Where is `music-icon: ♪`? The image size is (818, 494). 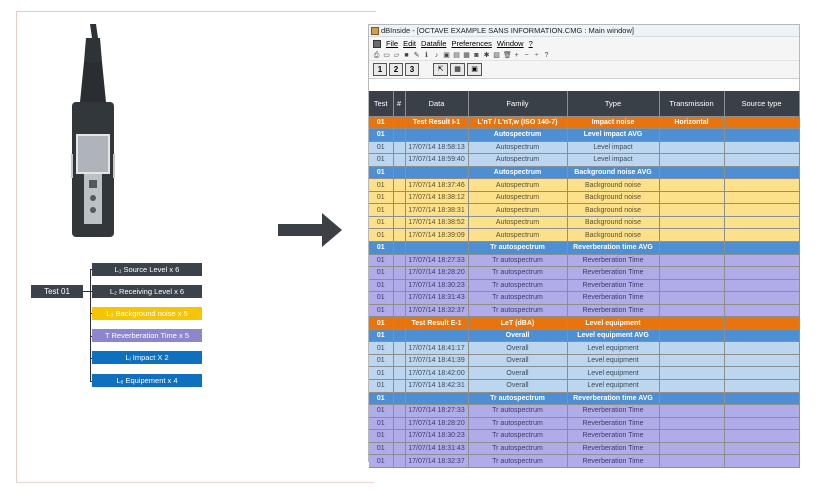
music-icon: ♪ is located at coordinates (436, 55).